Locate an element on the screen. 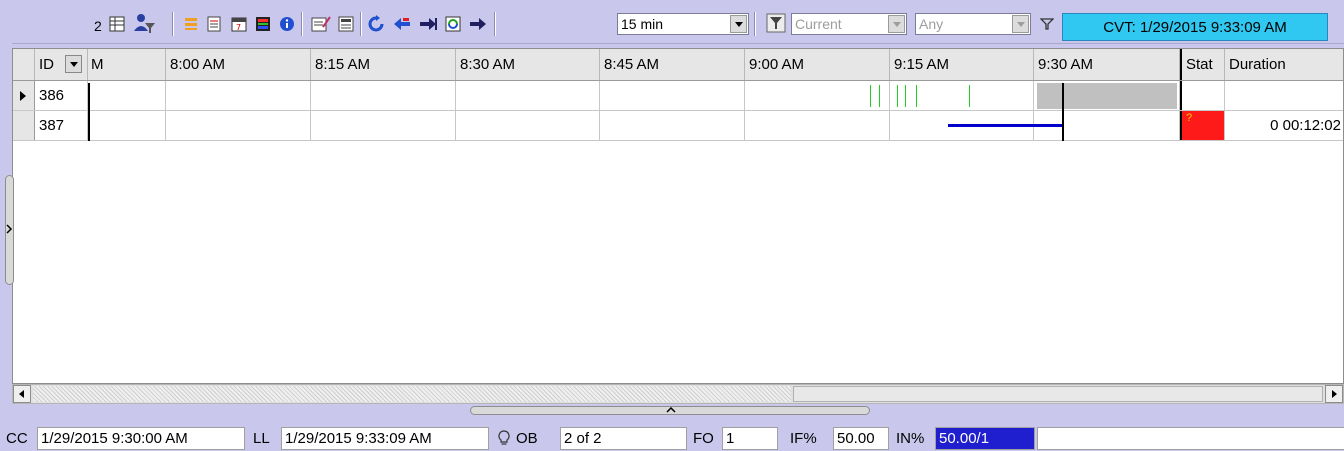 This screenshot has height=451, width=1344. match-value: Any is located at coordinates (931, 24).